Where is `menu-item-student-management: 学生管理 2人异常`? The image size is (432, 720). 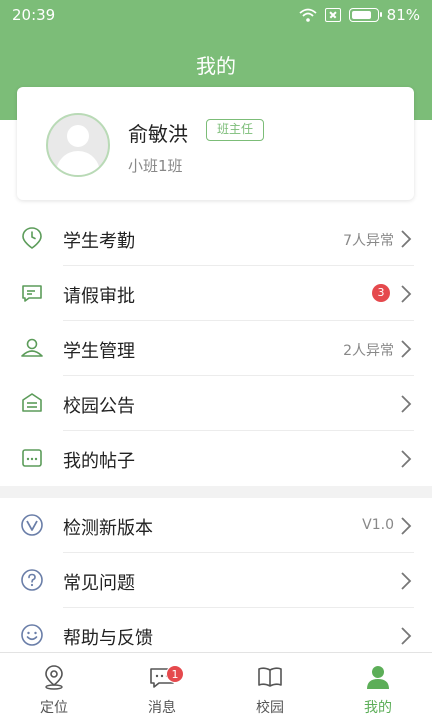 menu-item-student-management: 学生管理 2人异常 is located at coordinates (216, 348).